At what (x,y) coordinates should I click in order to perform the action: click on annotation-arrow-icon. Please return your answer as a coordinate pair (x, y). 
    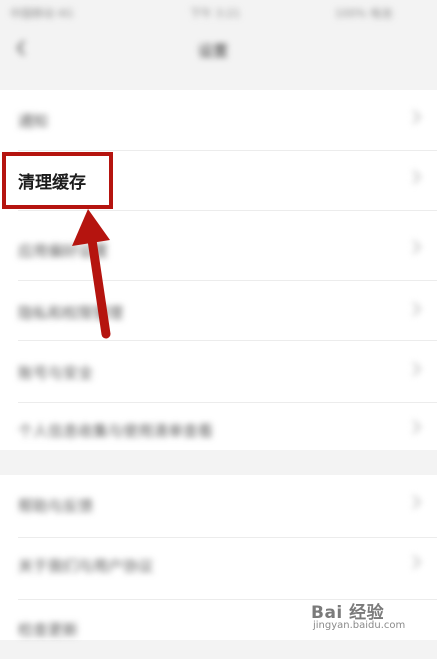
    Looking at the image, I should click on (91, 274).